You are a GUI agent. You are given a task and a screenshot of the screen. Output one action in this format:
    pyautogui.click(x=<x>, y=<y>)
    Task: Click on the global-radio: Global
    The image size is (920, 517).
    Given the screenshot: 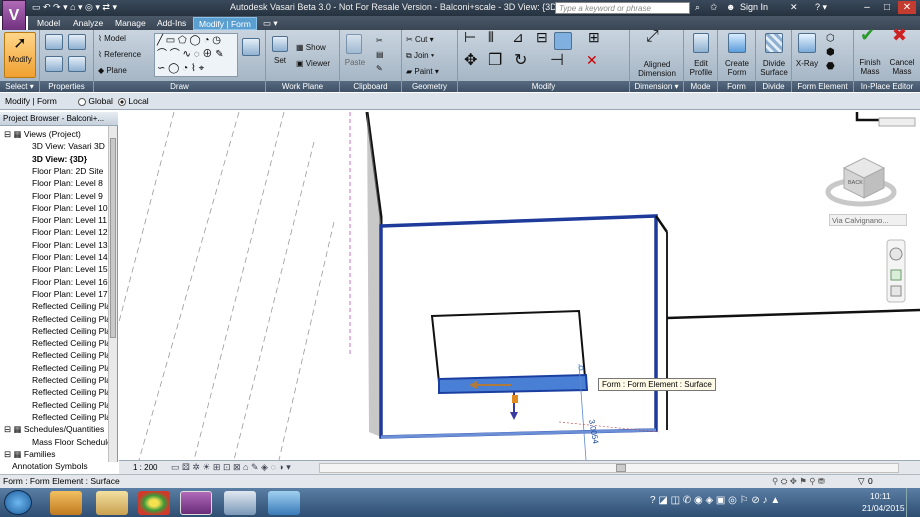 What is the action you would take?
    pyautogui.click(x=95, y=101)
    